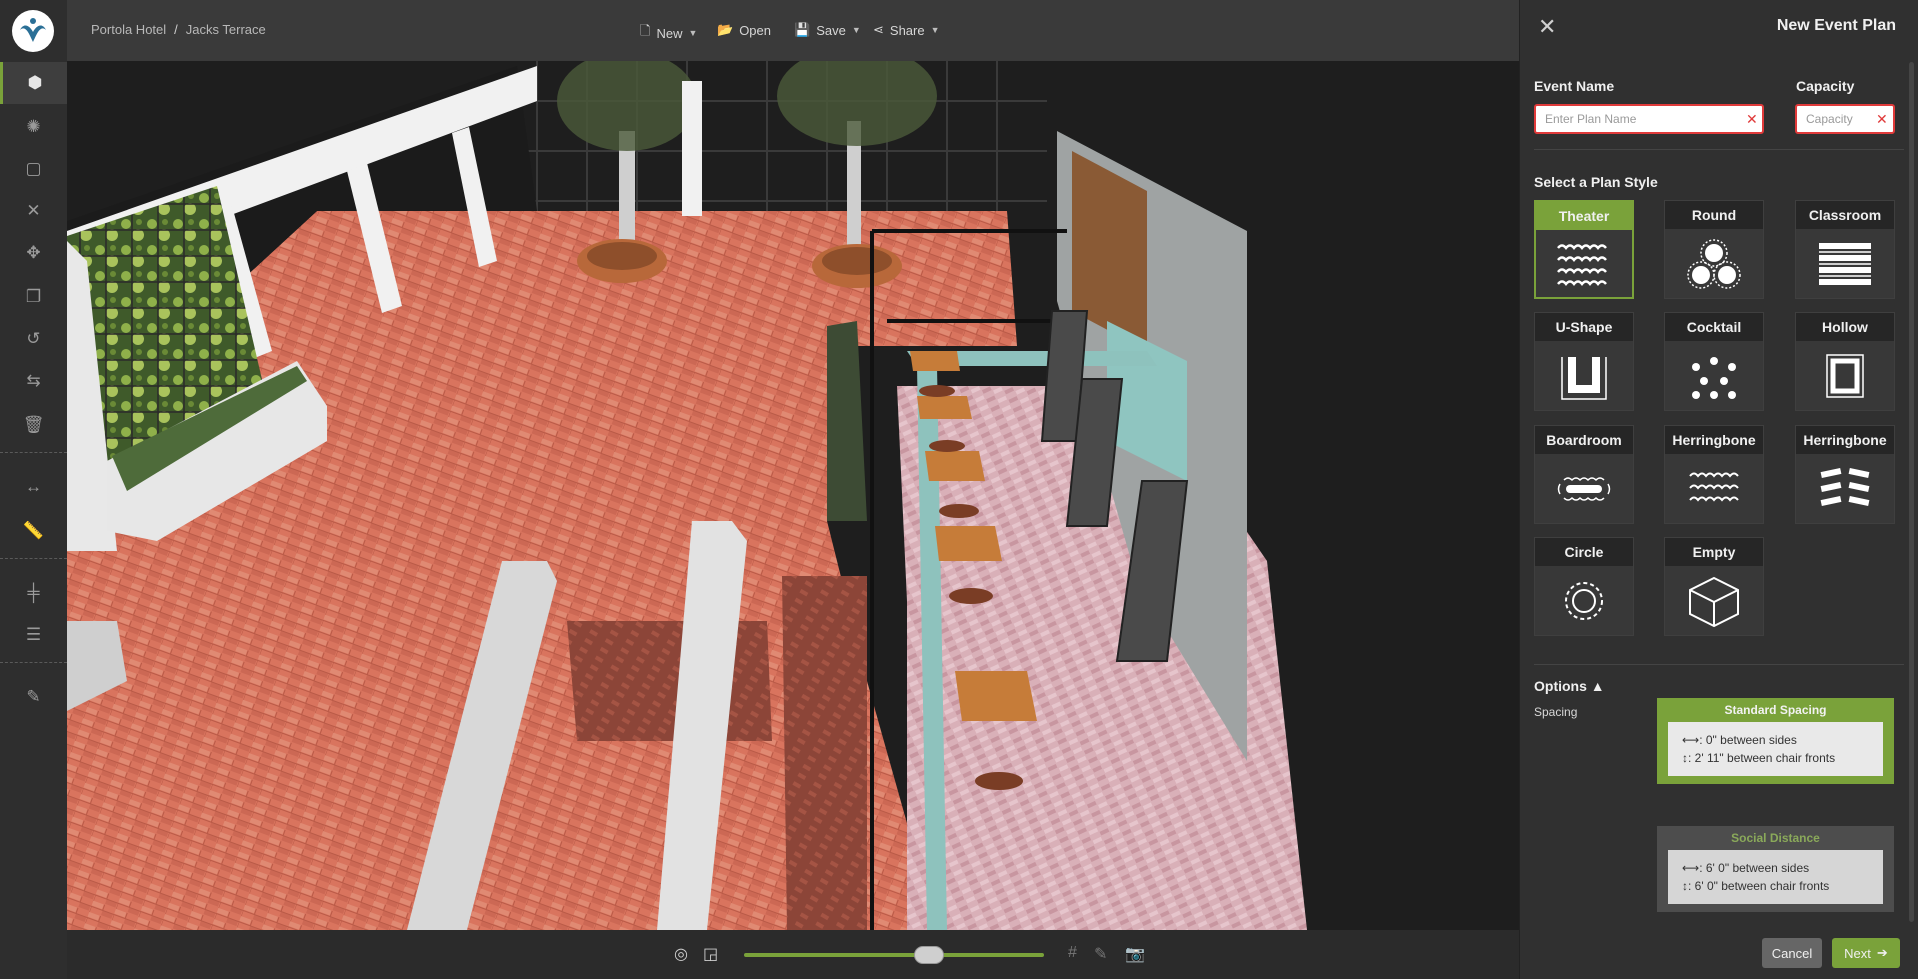 The image size is (1918, 979). Describe the element at coordinates (226, 29) in the screenshot. I see `breadcrumb-space: Jacks Terrace` at that location.